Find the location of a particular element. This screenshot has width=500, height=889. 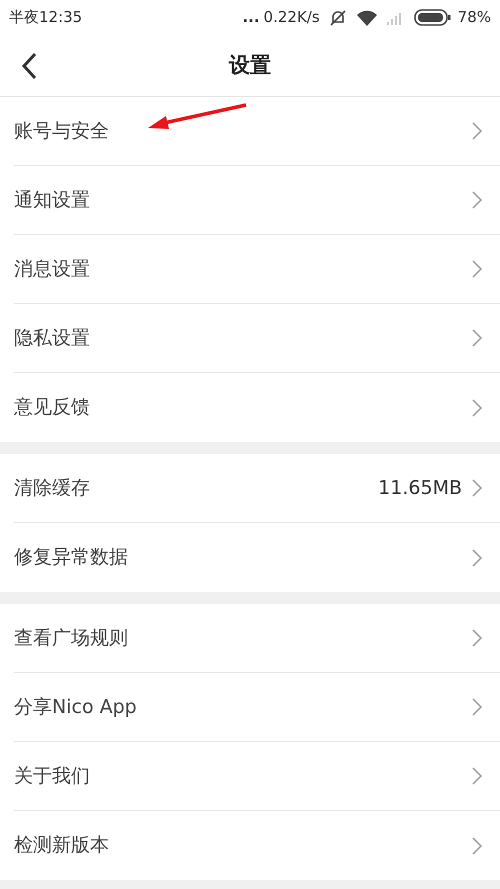

settings-row: 分享Nico App is located at coordinates (257, 707).